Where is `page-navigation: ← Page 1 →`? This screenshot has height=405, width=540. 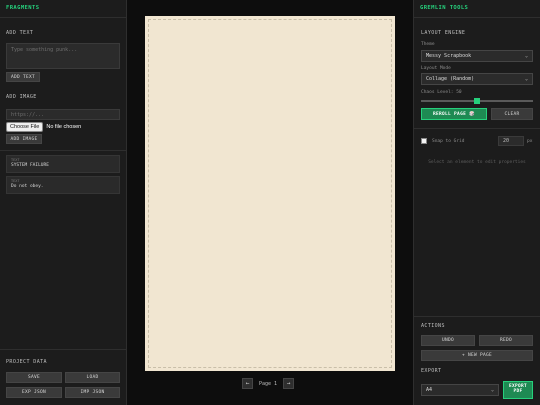
page-navigation: ← Page 1 → is located at coordinates (268, 383).